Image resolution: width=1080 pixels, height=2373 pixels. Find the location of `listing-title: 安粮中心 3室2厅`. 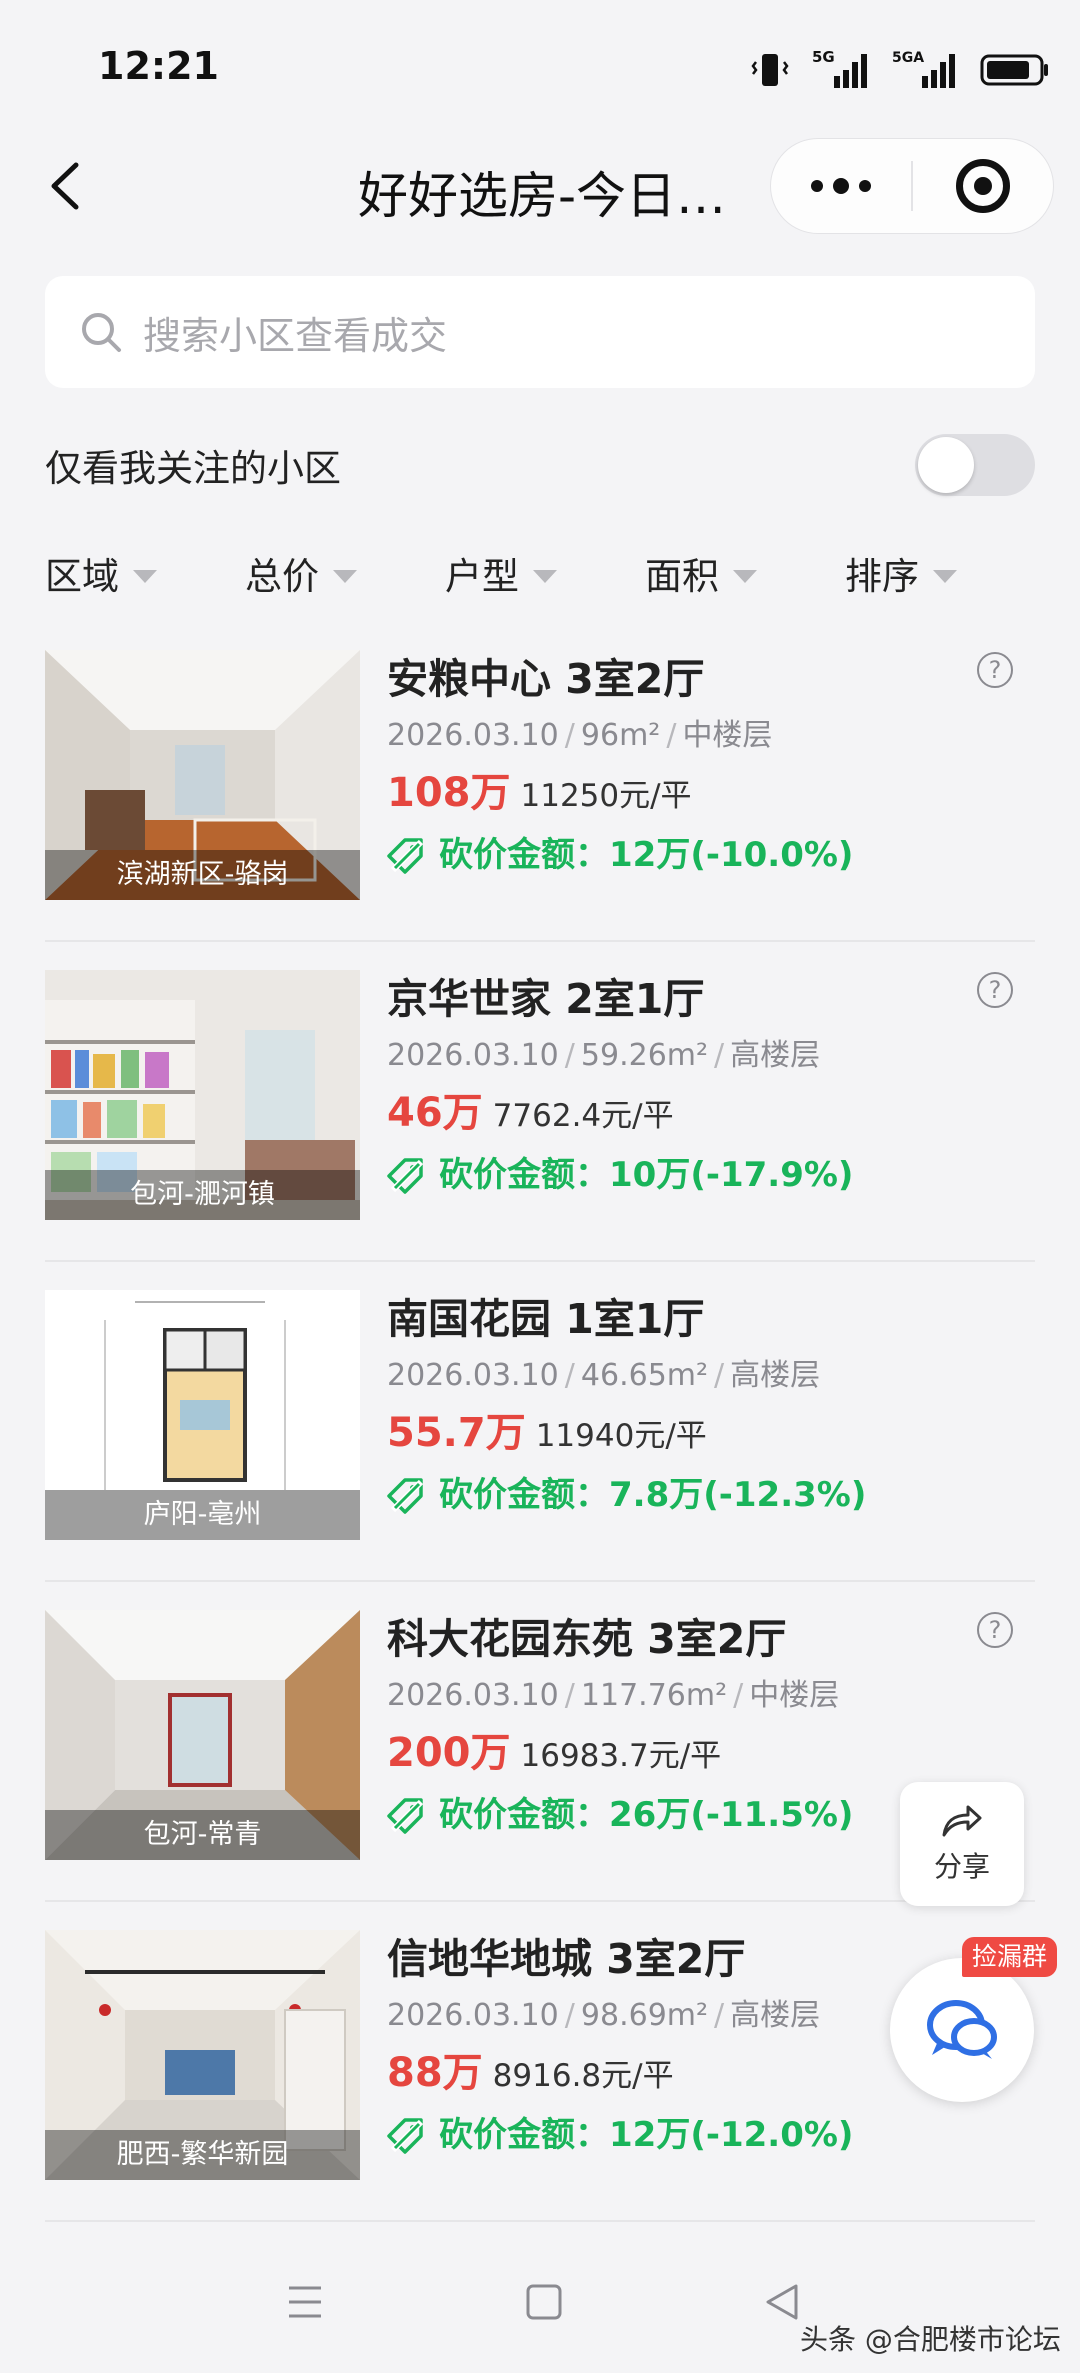

listing-title: 安粮中心 3室2厅 is located at coordinates (546, 679).